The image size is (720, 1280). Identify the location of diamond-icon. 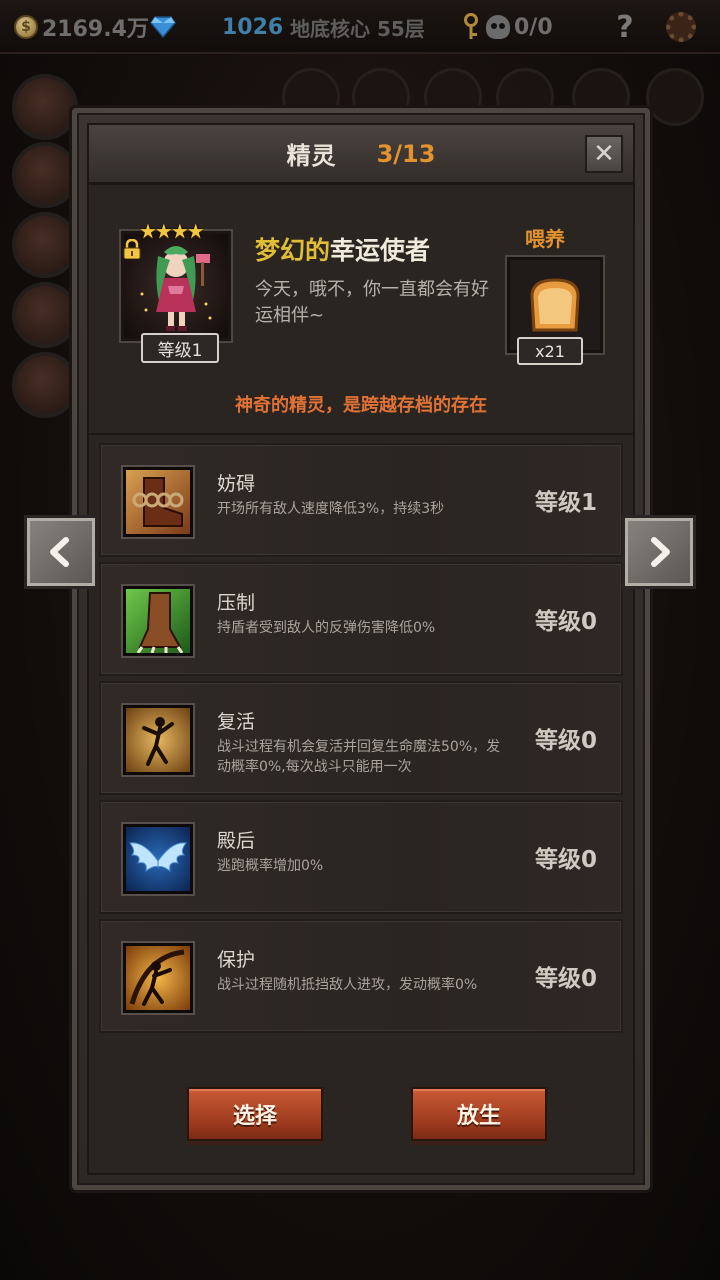
(163, 27).